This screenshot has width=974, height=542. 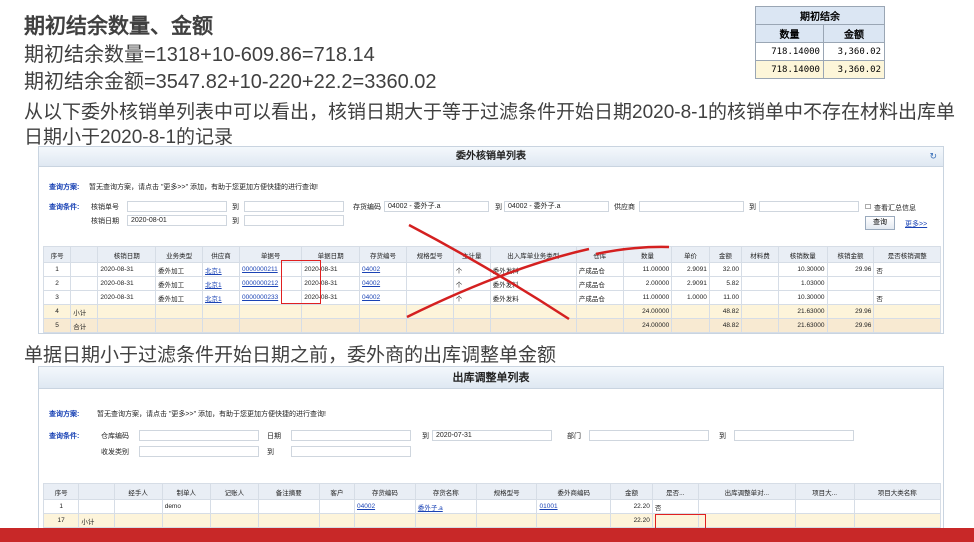 I want to click on cell-text: 2.00000, so click(x=657, y=283).